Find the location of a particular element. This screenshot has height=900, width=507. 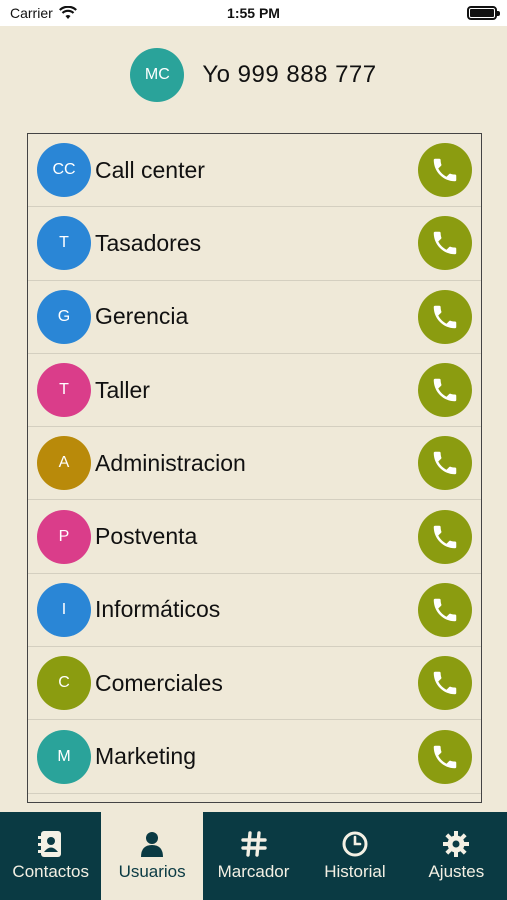

contact-avatar: G is located at coordinates (64, 316).